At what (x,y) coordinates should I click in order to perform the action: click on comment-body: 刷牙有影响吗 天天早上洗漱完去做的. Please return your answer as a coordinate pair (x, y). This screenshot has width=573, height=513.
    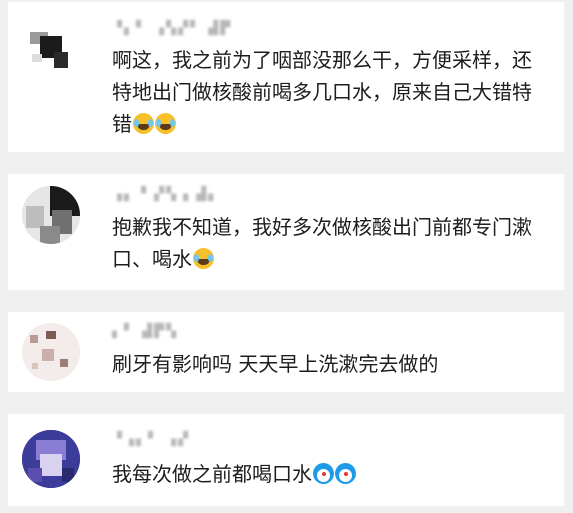
    Looking at the image, I should click on (275, 364).